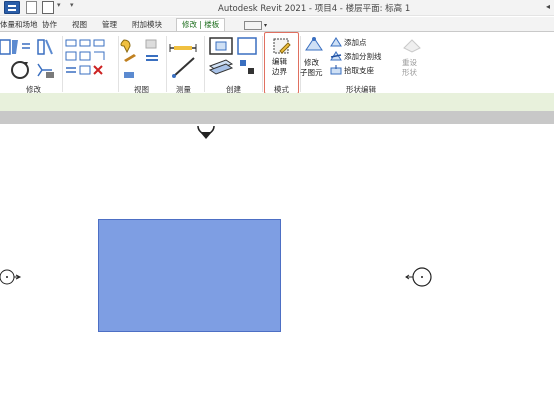 This screenshot has width=554, height=400. I want to click on elevation-marker-north-icon, so click(206, 133).